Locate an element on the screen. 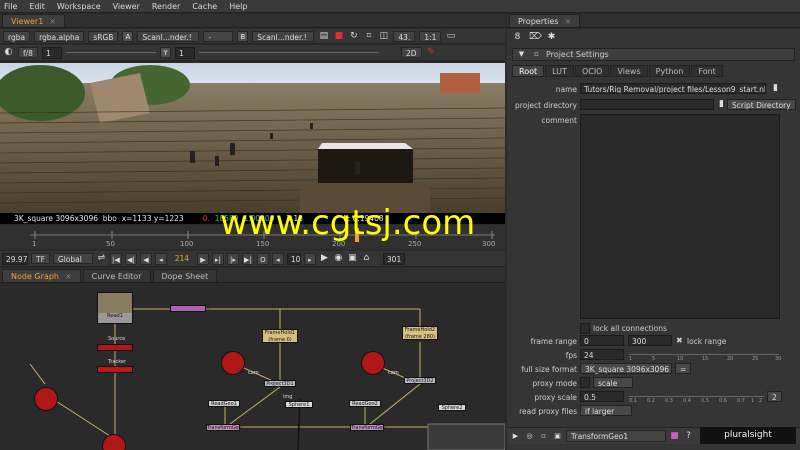  max-panels-field-icon: 8 is located at coordinates (517, 37).